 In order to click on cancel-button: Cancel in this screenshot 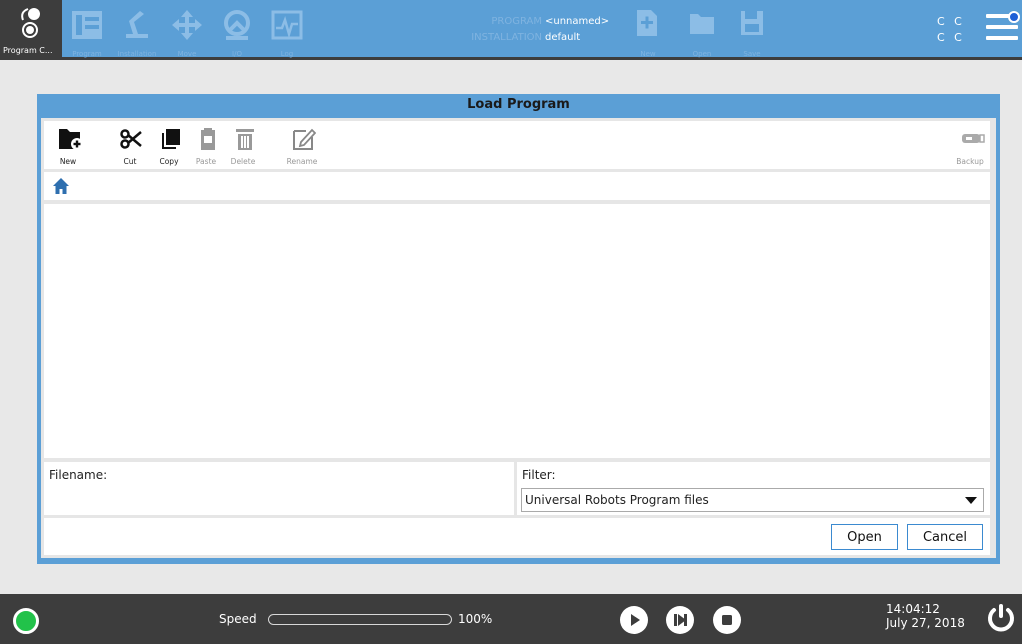, I will do `click(945, 537)`.